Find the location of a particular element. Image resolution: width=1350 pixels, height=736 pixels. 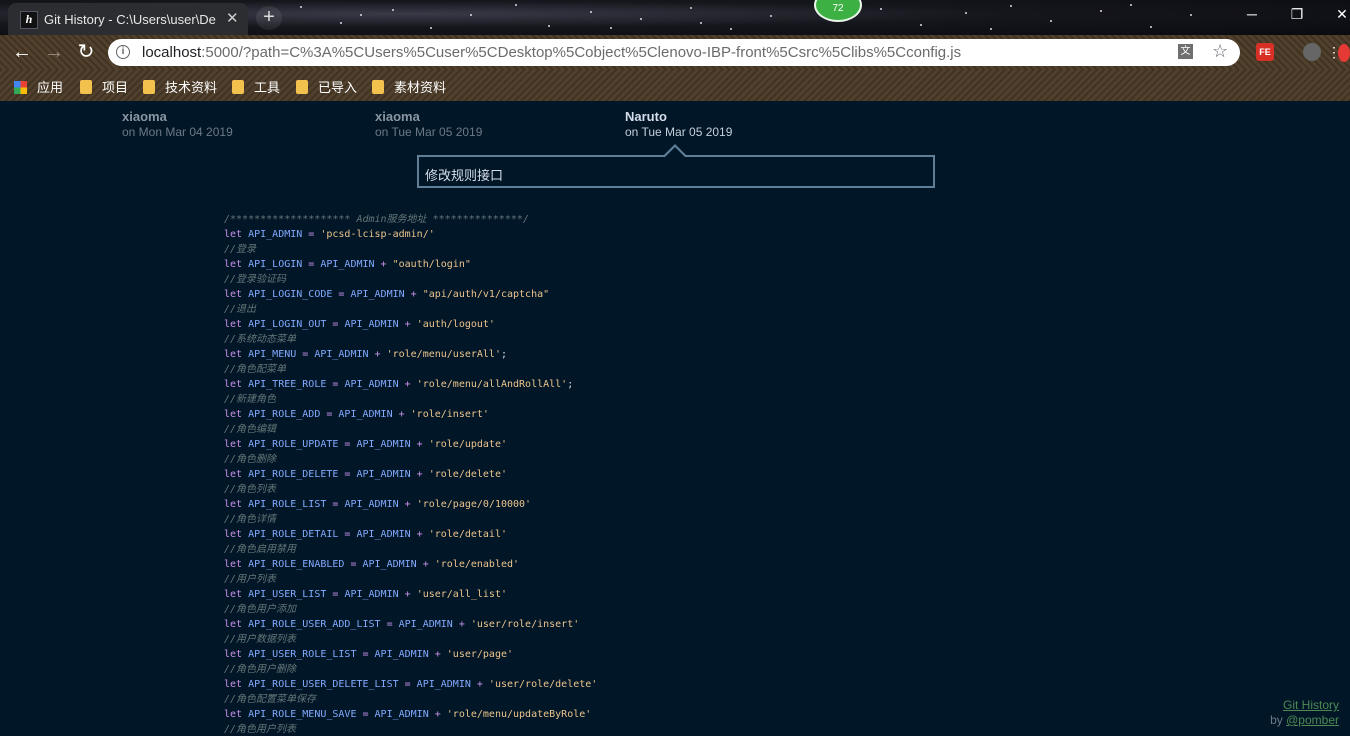

commit-item: xiaoma on Mon Mar 04 2019 is located at coordinates (222, 124).